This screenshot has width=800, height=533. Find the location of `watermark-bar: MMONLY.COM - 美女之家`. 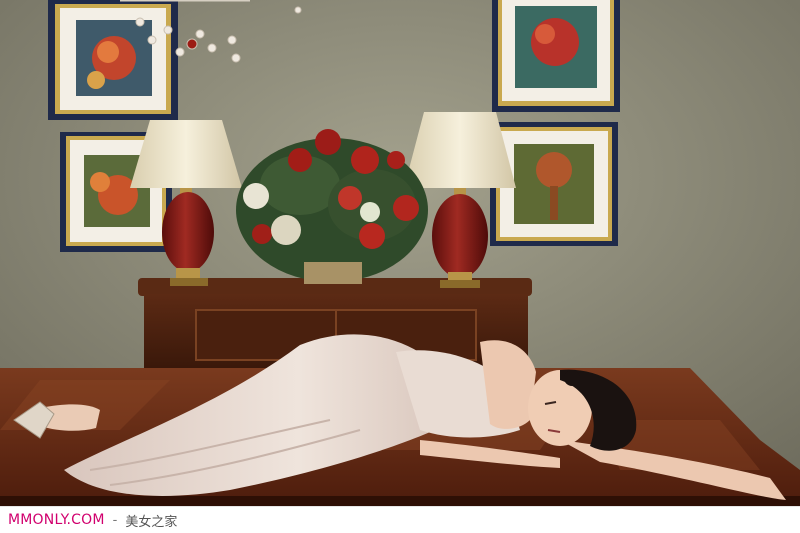

watermark-bar: MMONLY.COM - 美女之家 is located at coordinates (400, 519).